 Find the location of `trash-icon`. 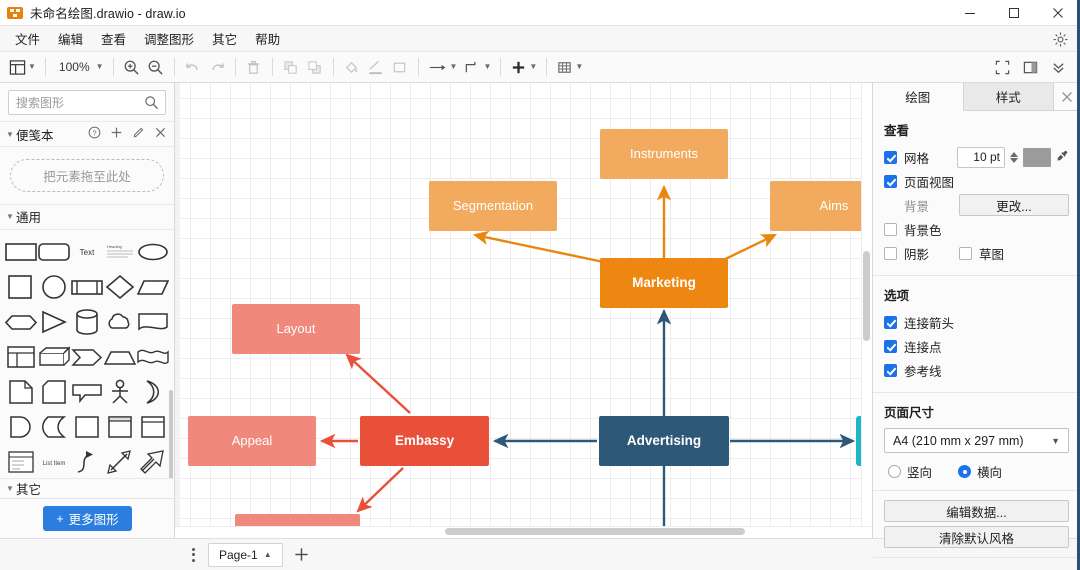

trash-icon is located at coordinates (254, 67).